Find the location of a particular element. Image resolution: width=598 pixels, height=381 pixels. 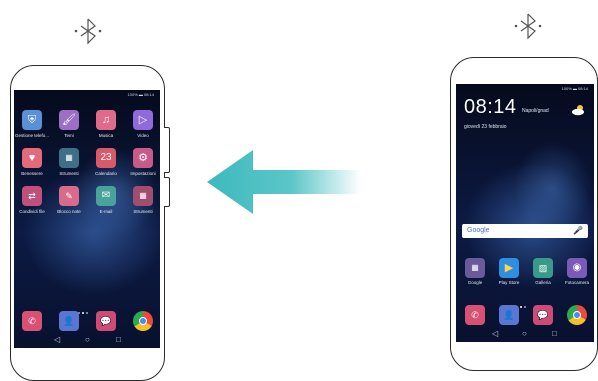

calendar-icon: 23 is located at coordinates (106, 157).